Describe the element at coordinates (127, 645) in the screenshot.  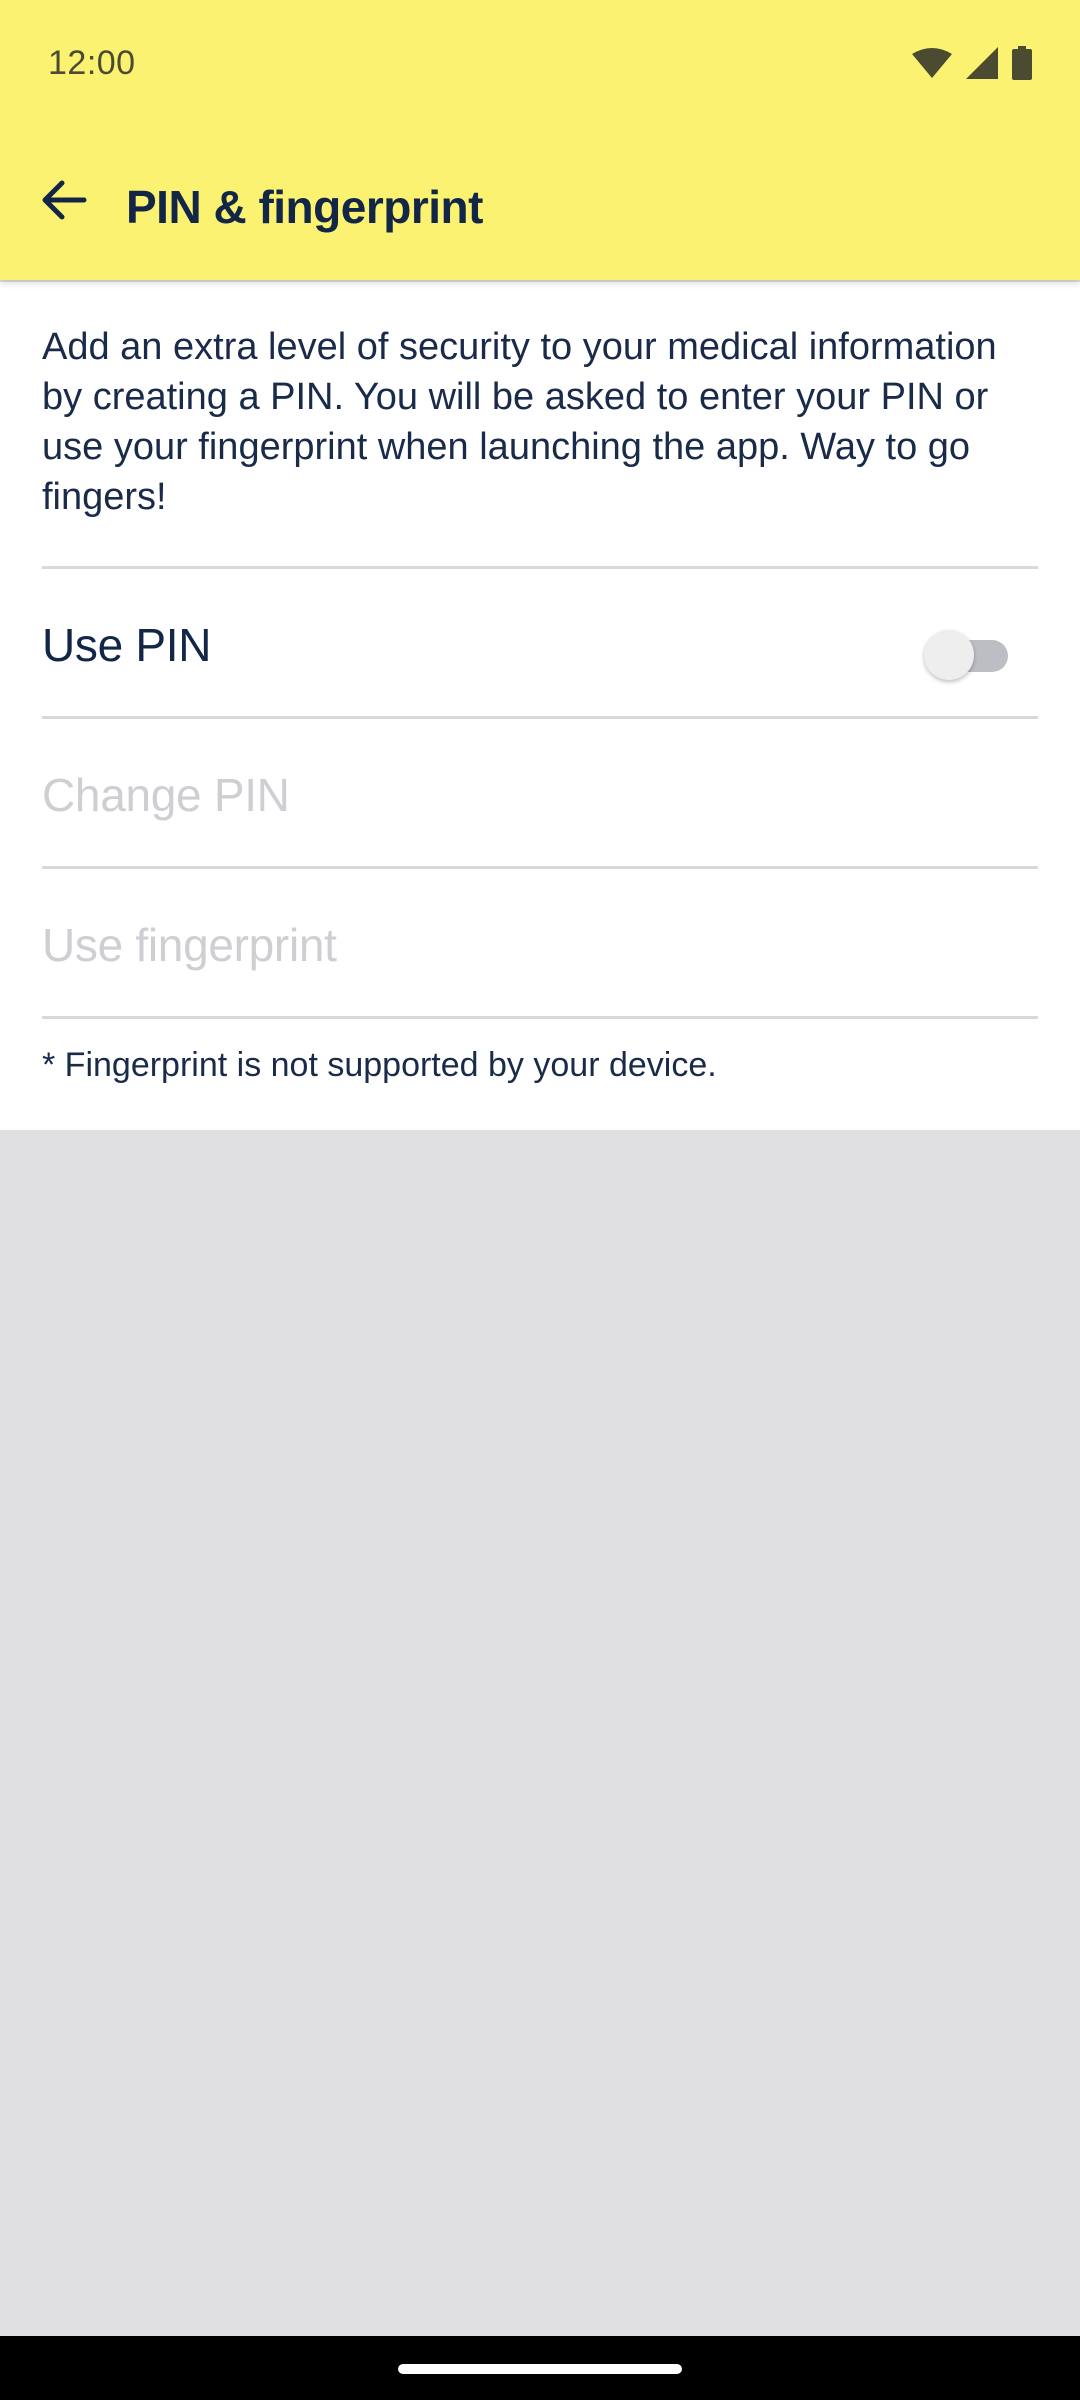
I see `use-pin-label: Use PIN` at that location.